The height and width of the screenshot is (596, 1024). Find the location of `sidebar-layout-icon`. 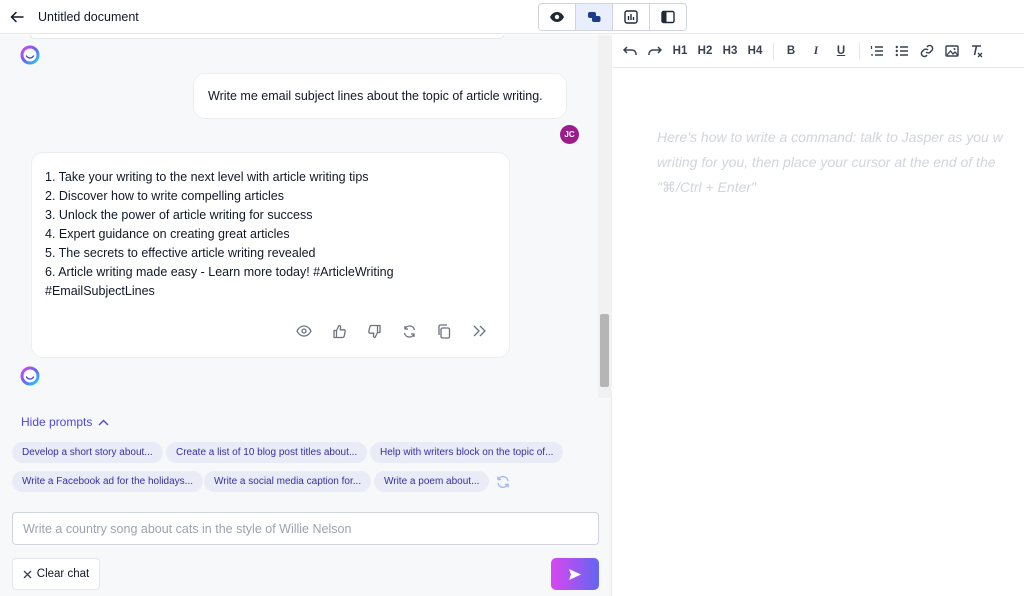

sidebar-layout-icon is located at coordinates (668, 17).